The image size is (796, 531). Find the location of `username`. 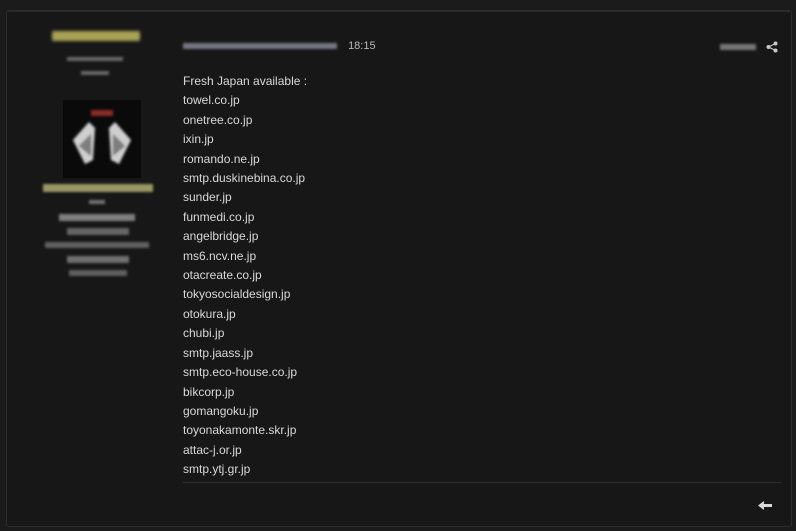

username is located at coordinates (98, 36).